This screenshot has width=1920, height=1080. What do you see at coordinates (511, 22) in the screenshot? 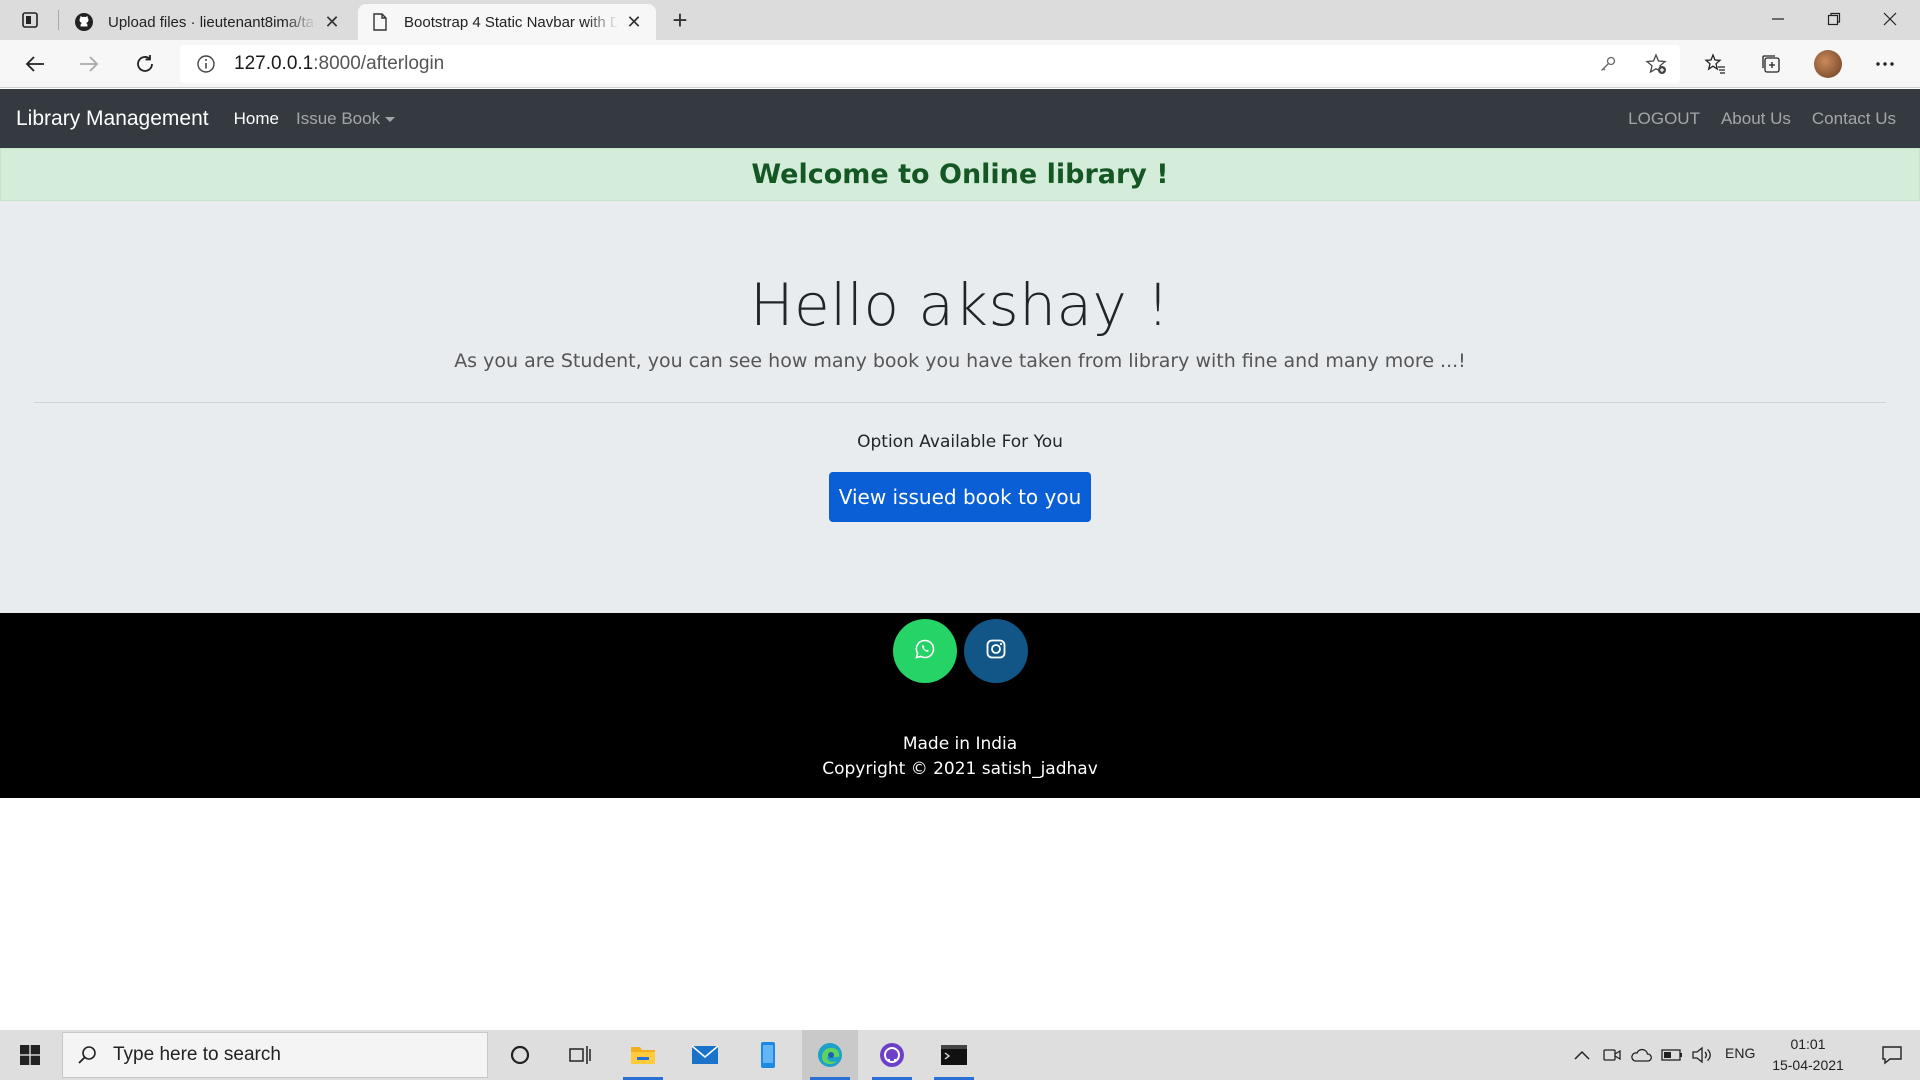
I see `tab-title: Bootstrap 4 Static Navbar with Dropdown` at bounding box center [511, 22].